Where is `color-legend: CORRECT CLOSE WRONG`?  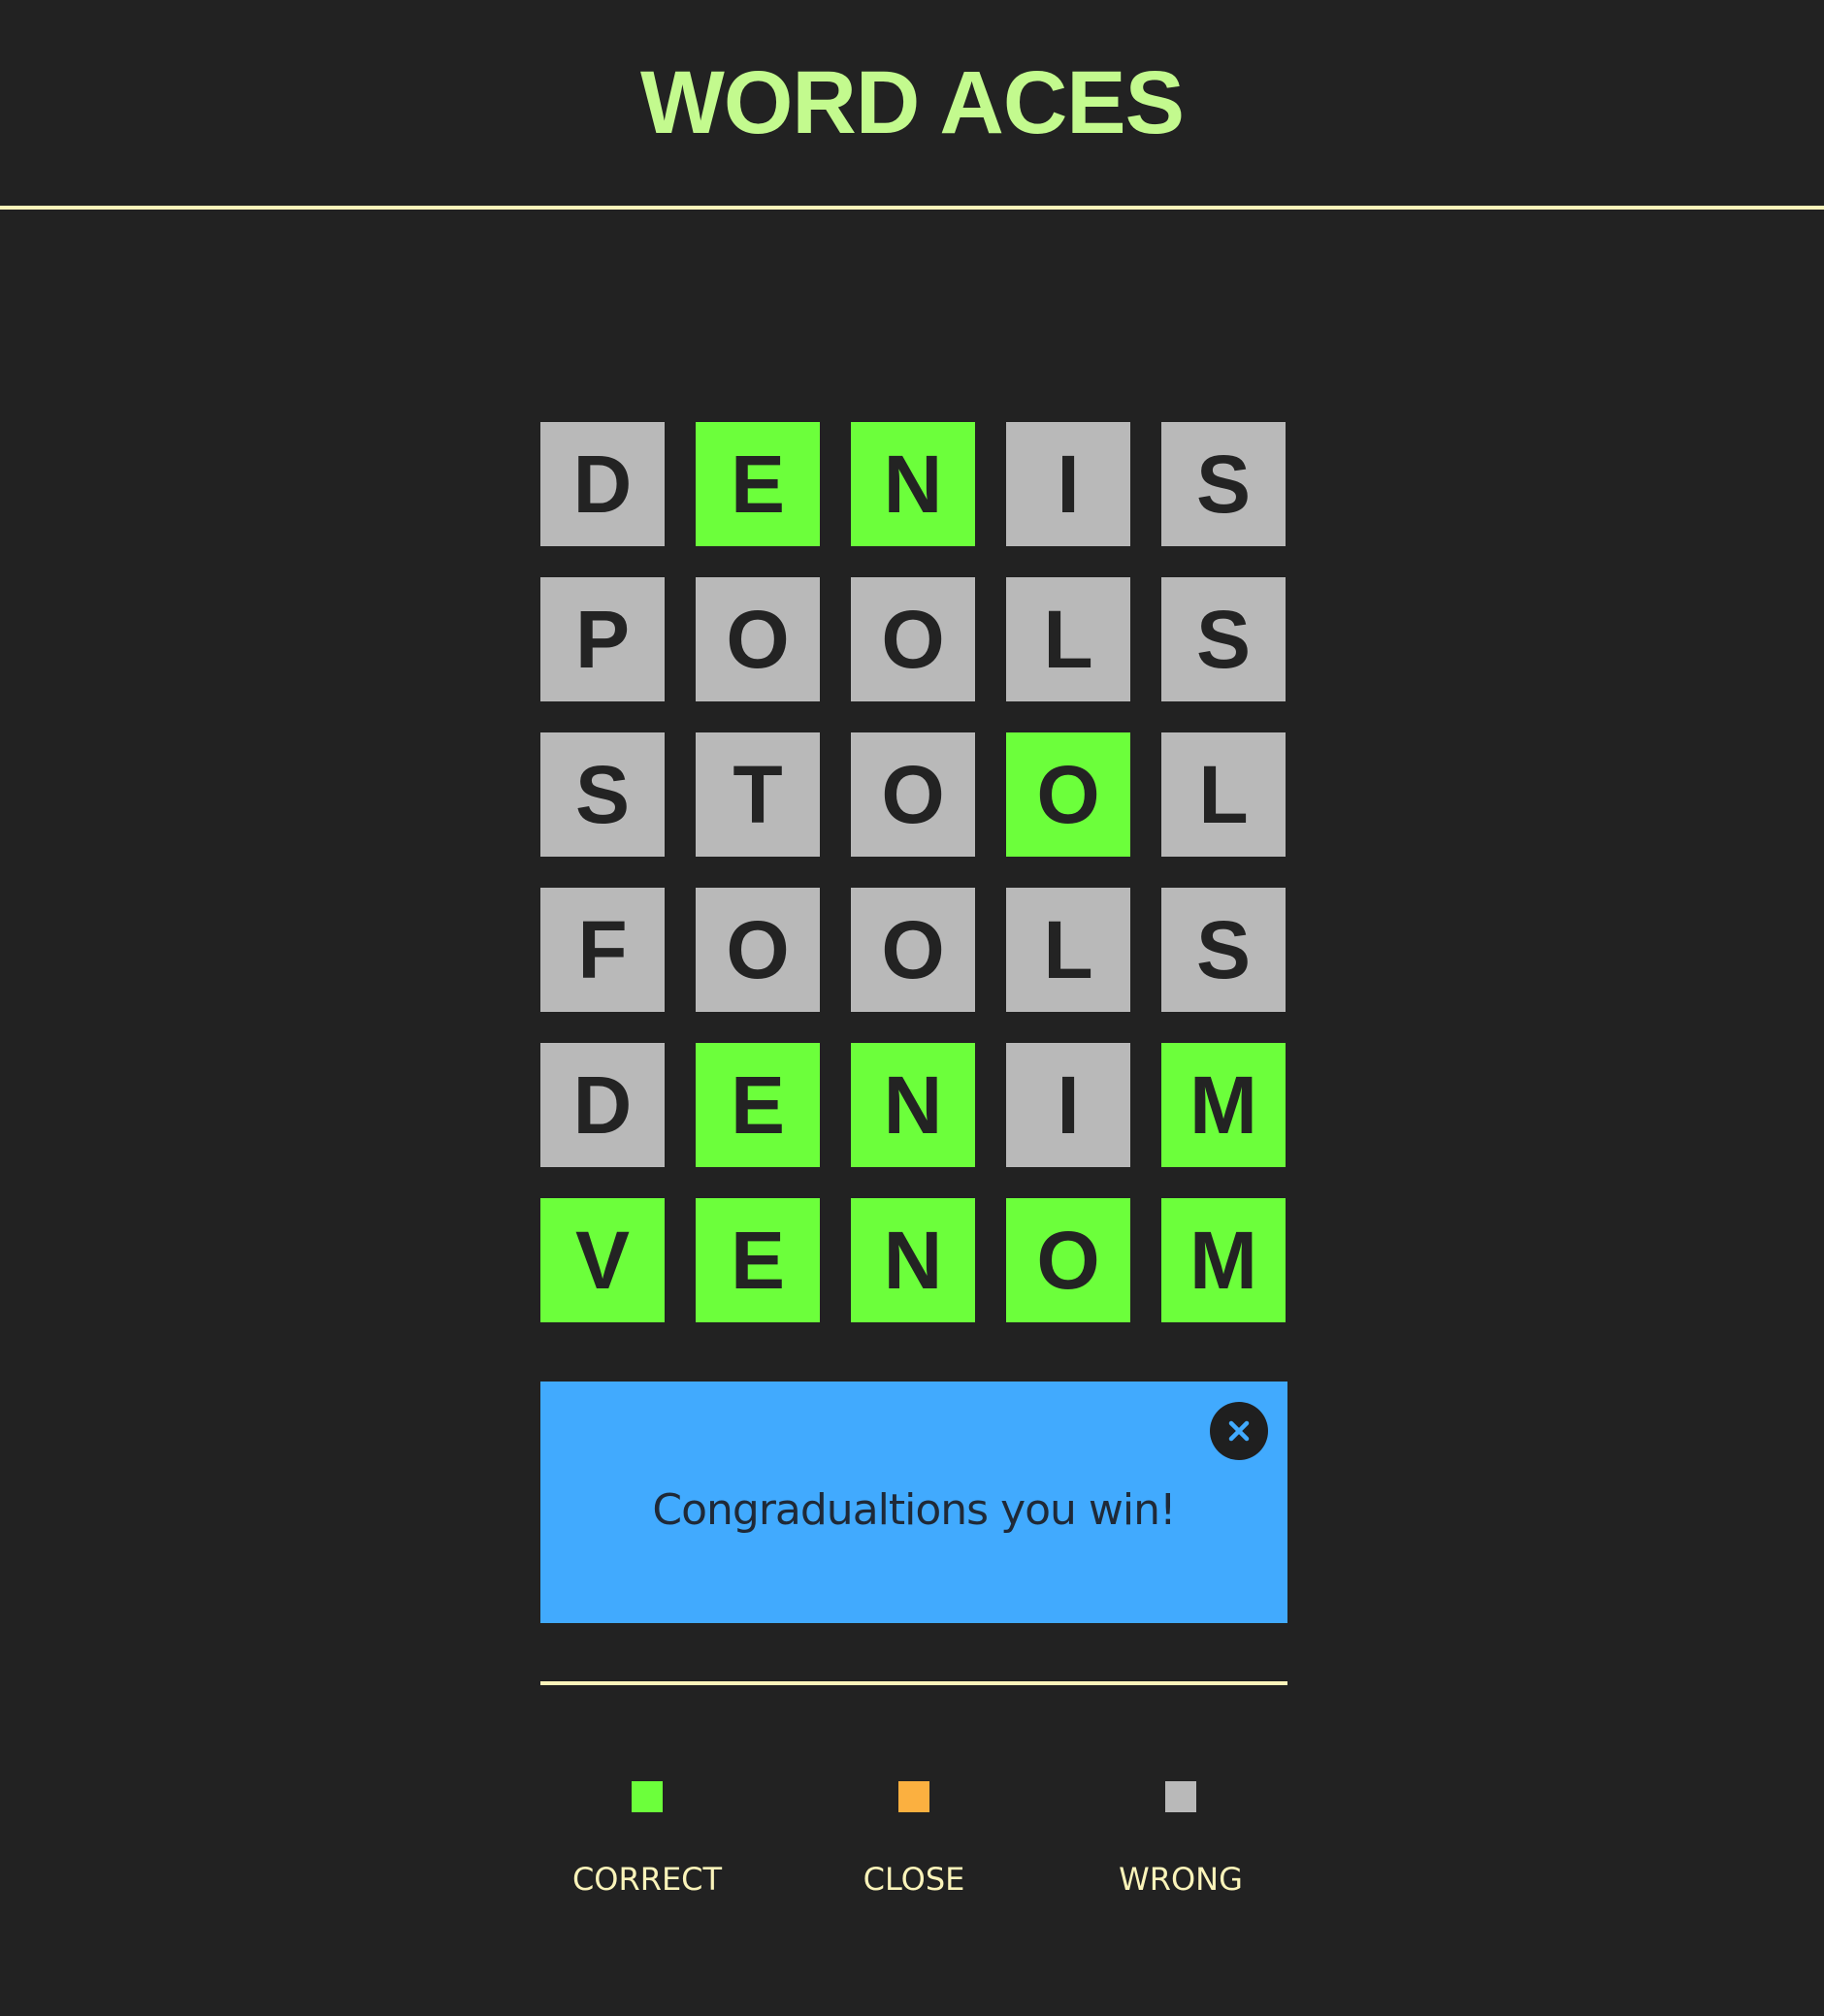
color-legend: CORRECT CLOSE WRONG is located at coordinates (913, 1839).